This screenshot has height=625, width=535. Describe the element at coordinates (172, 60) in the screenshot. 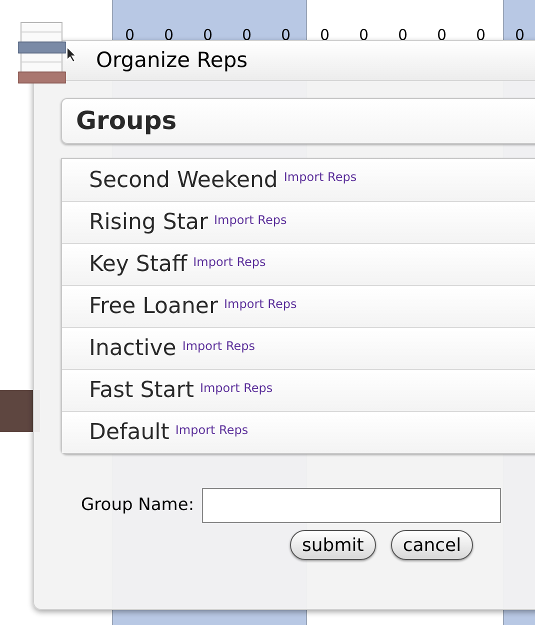

I see `dialog-title: Organize Reps` at that location.